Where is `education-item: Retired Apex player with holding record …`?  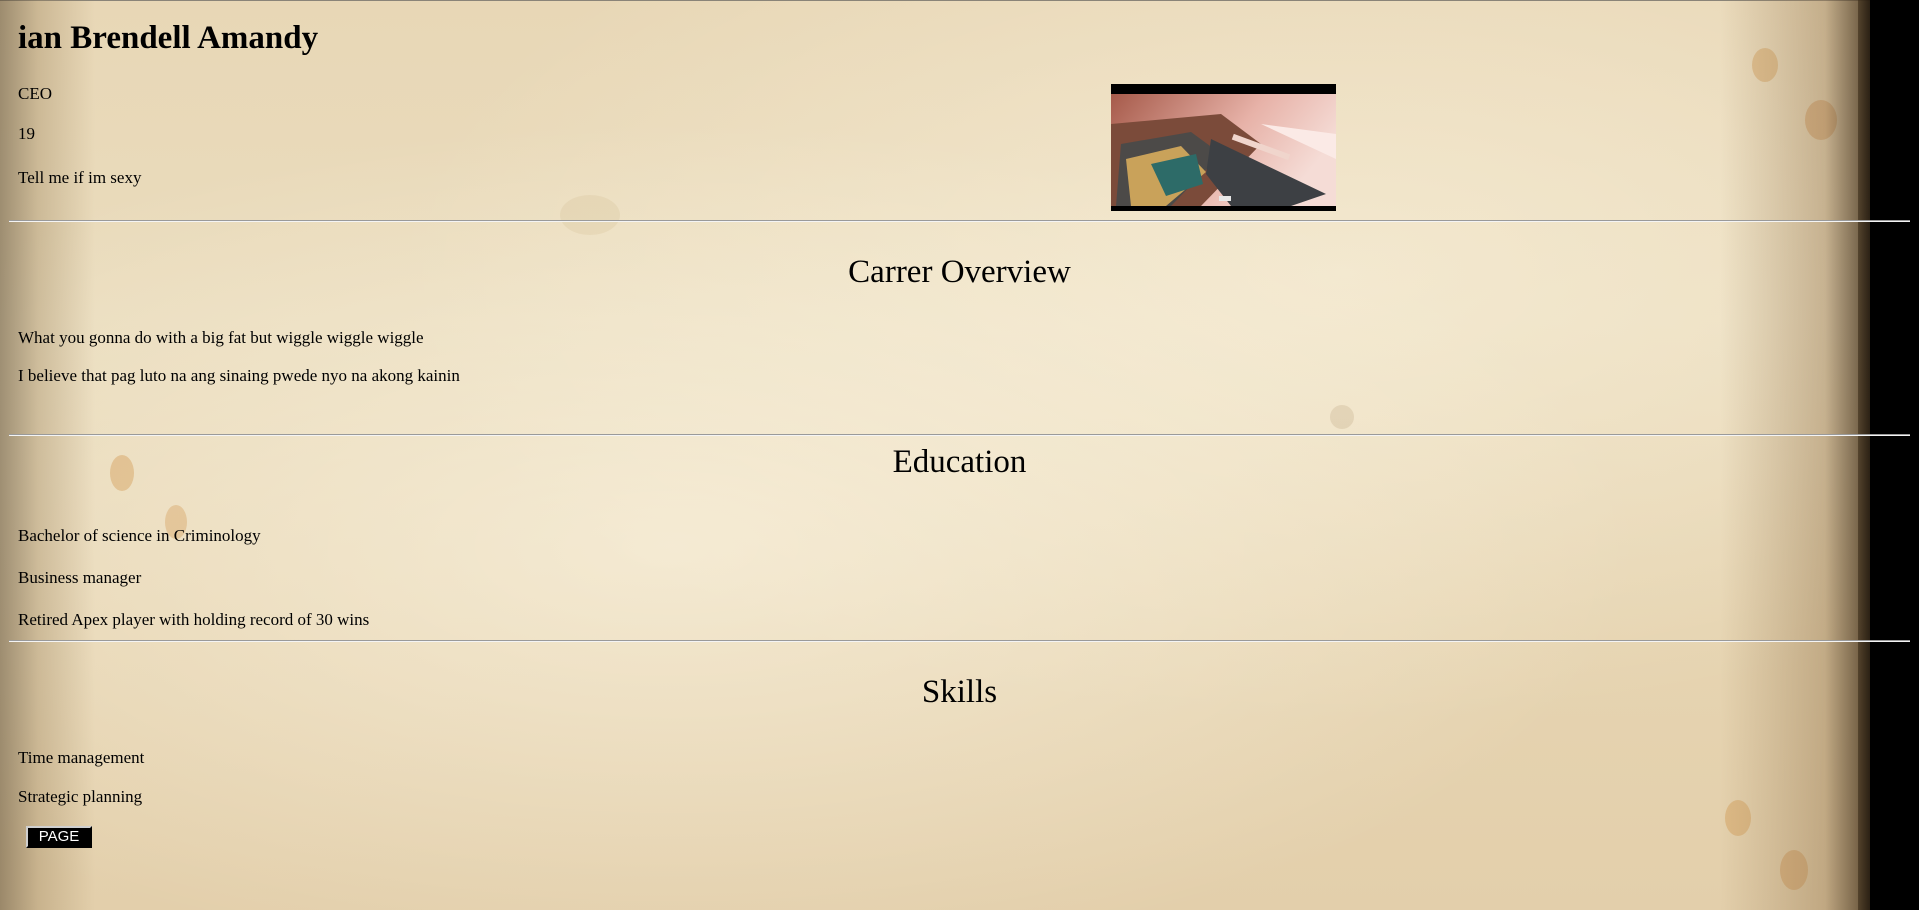
education-item: Retired Apex player with holding record … is located at coordinates (194, 619).